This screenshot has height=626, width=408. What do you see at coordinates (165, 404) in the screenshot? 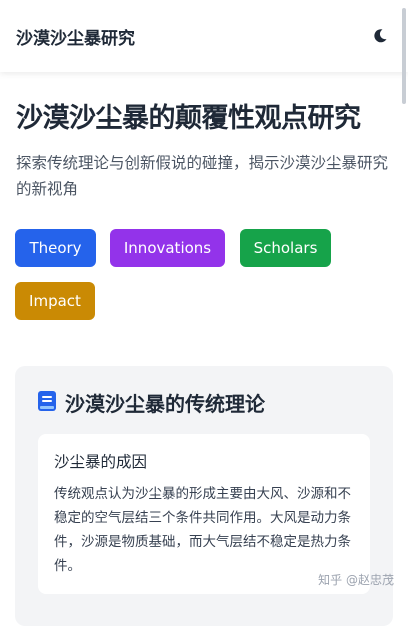
I see `section-title: 沙漠沙尘暴的传统理论` at bounding box center [165, 404].